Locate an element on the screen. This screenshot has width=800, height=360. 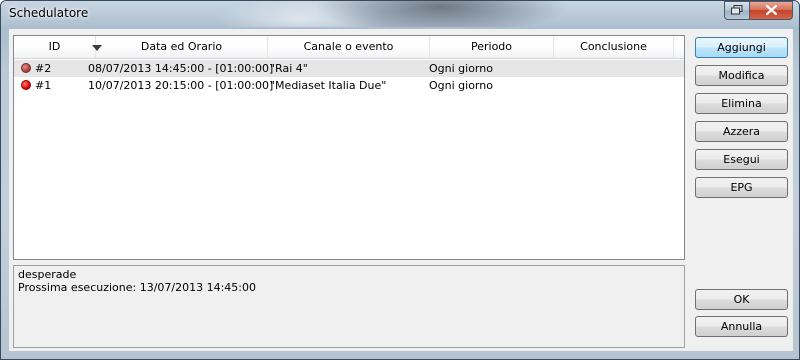
column-header-period: Periodo is located at coordinates (492, 47).